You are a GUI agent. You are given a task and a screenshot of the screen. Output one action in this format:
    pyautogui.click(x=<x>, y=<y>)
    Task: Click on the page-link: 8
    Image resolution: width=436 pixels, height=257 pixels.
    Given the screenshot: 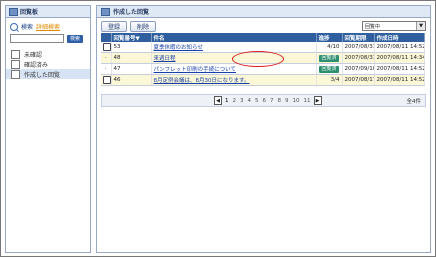 What is the action you would take?
    pyautogui.click(x=280, y=101)
    